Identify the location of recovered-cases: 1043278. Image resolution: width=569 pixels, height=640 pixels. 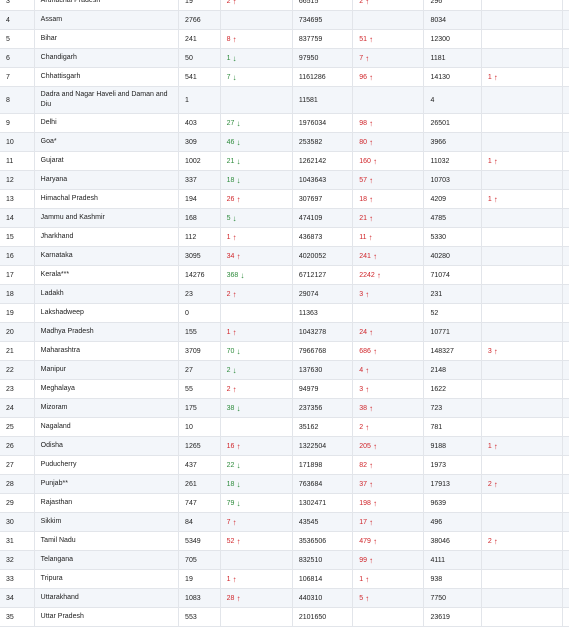
(323, 332).